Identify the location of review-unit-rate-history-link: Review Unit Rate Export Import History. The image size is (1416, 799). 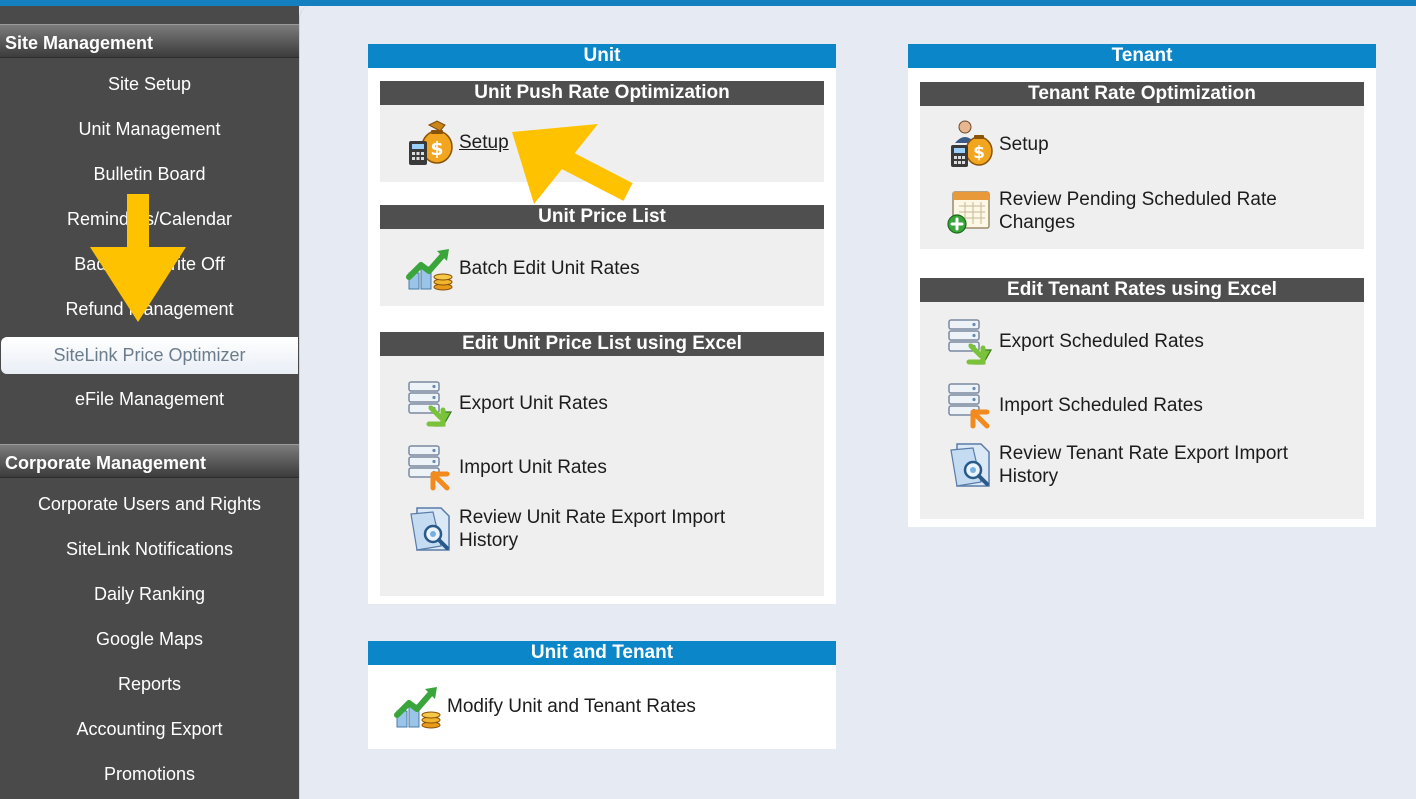
(565, 529).